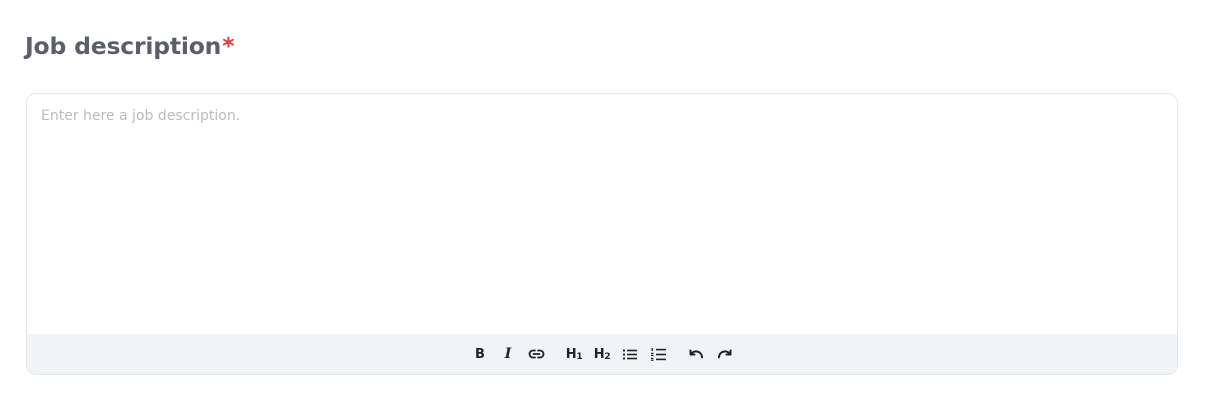 This screenshot has height=401, width=1205. I want to click on heading-1-button: H1, so click(574, 354).